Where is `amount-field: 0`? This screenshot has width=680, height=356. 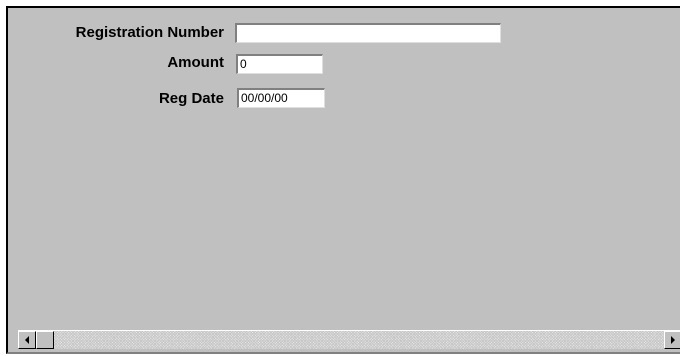 amount-field: 0 is located at coordinates (279, 64).